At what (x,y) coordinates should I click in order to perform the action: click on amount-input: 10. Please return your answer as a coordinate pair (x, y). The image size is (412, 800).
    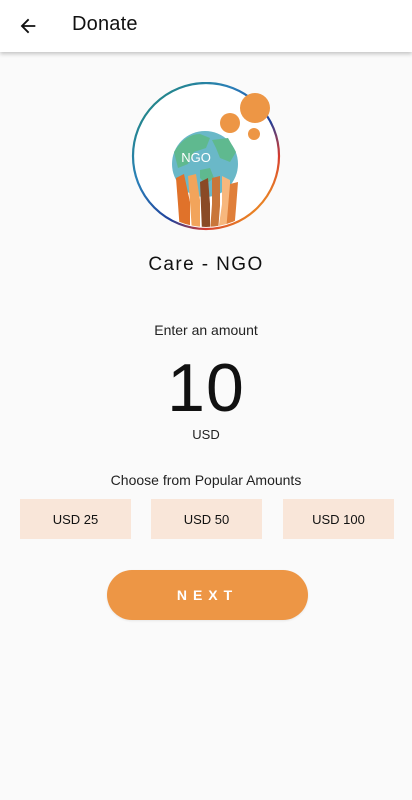
    Looking at the image, I should click on (206, 388).